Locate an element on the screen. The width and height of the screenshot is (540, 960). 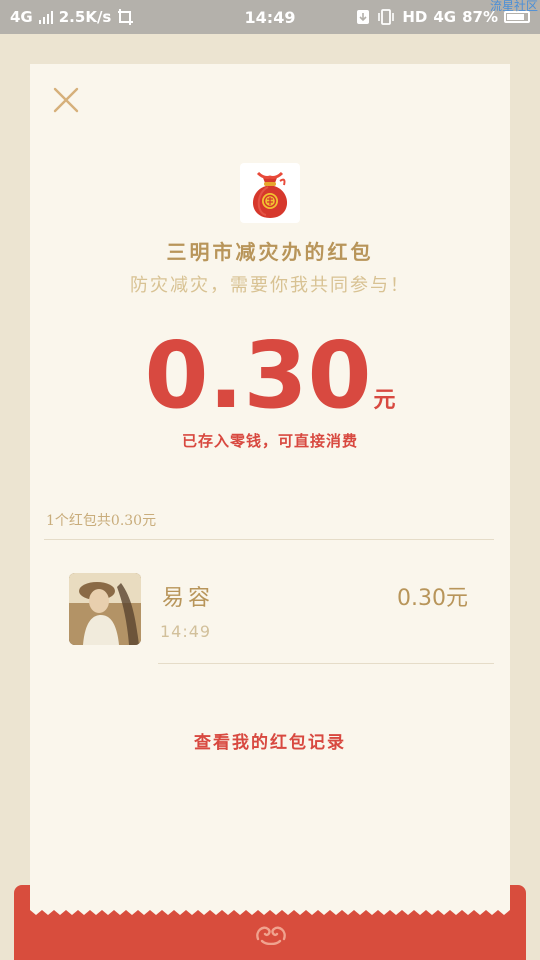
status-bar: 4G 2.5K/s 14:49 HD 4G 87% 流星社区 is located at coordinates (270, 17).